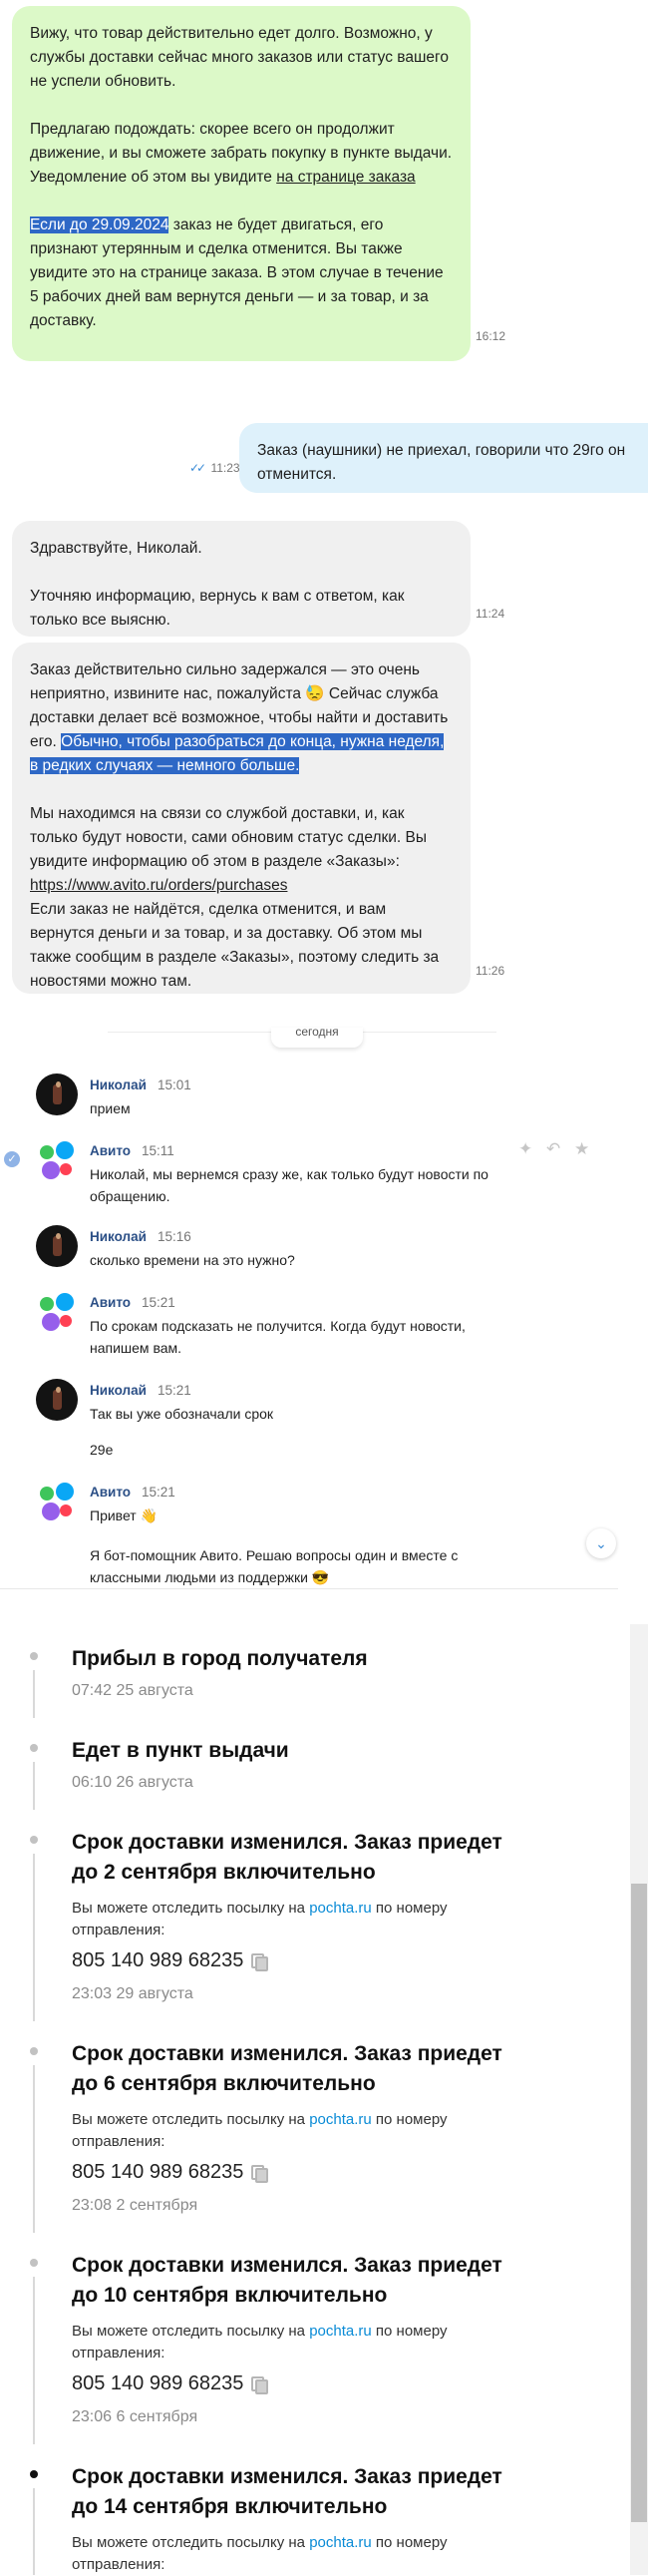 The height and width of the screenshot is (2576, 648). What do you see at coordinates (102, 1450) in the screenshot?
I see `message-text: 29е` at bounding box center [102, 1450].